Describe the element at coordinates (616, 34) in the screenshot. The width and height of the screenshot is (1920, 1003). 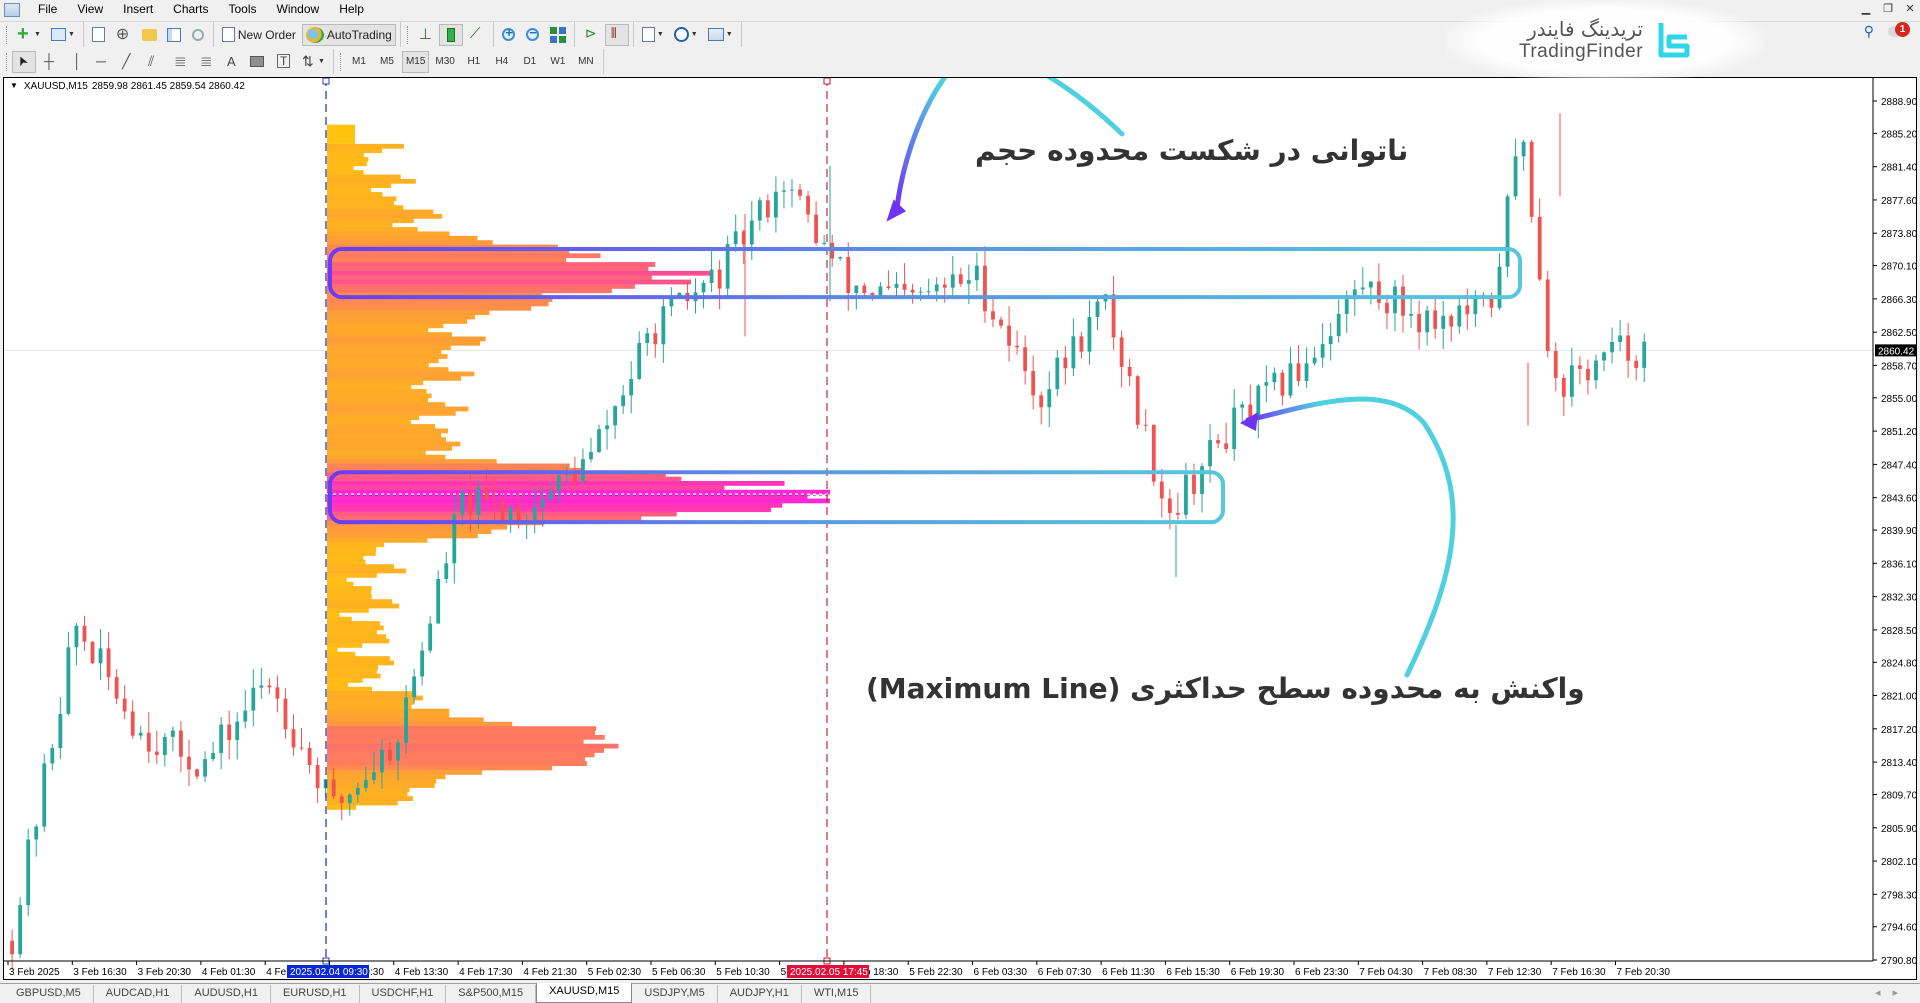
I see `chart-shift-button` at that location.